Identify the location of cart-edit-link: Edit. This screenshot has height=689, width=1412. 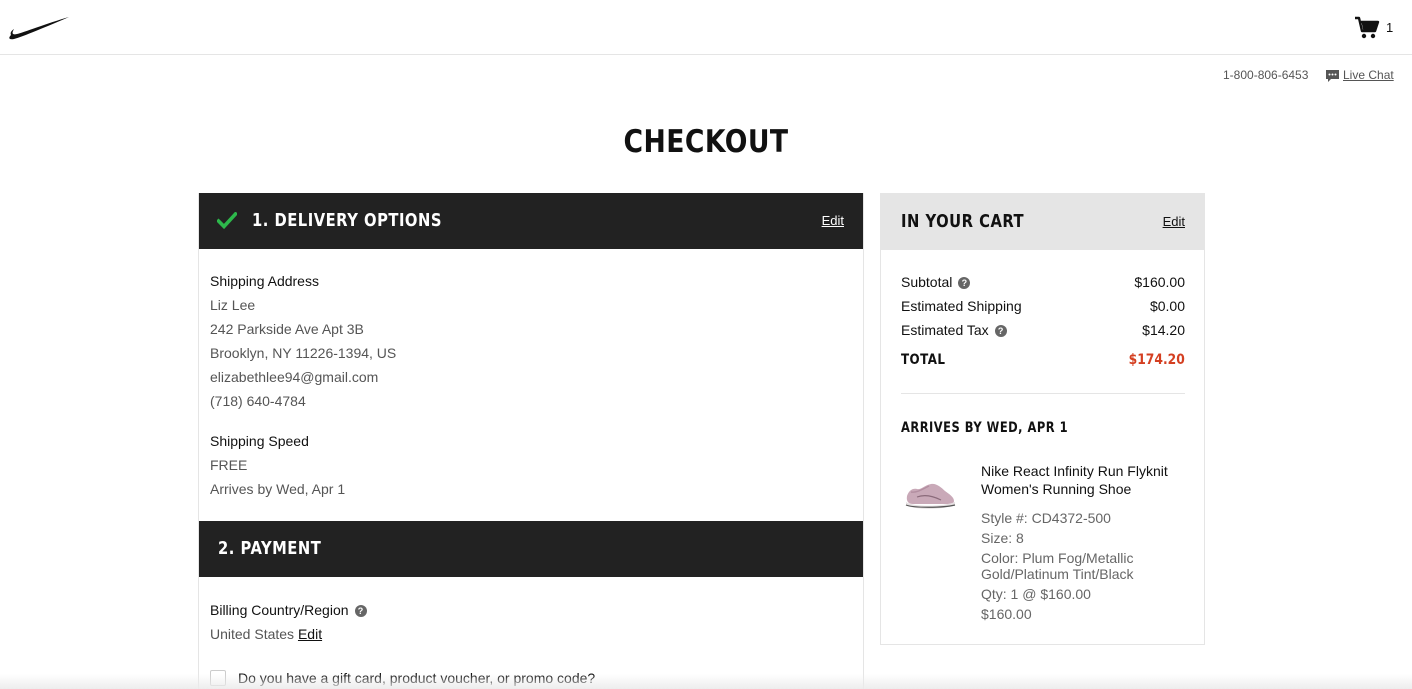
(1174, 221).